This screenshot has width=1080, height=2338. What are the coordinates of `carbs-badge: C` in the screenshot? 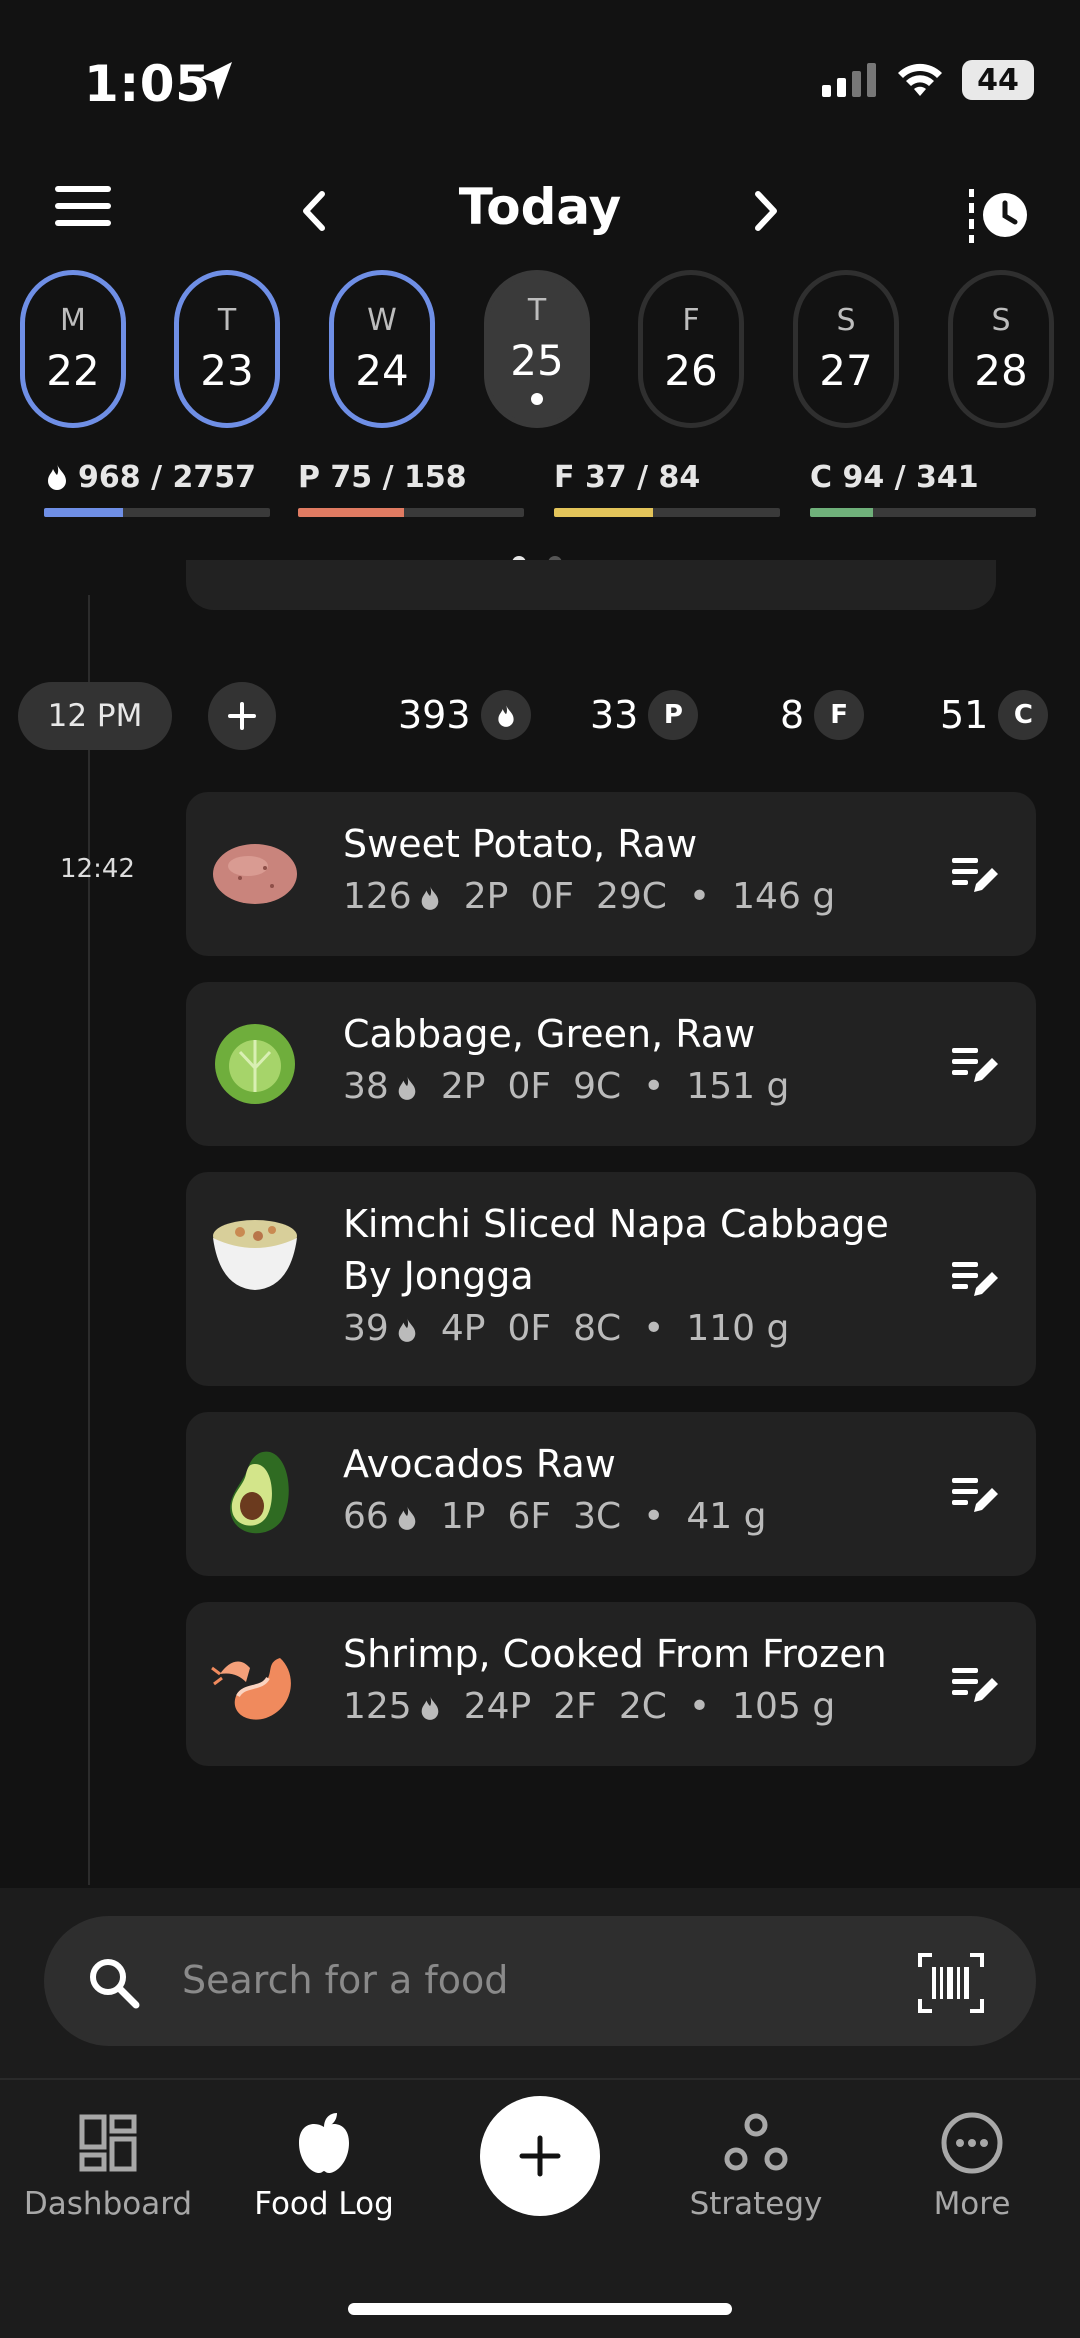 It's located at (1023, 715).